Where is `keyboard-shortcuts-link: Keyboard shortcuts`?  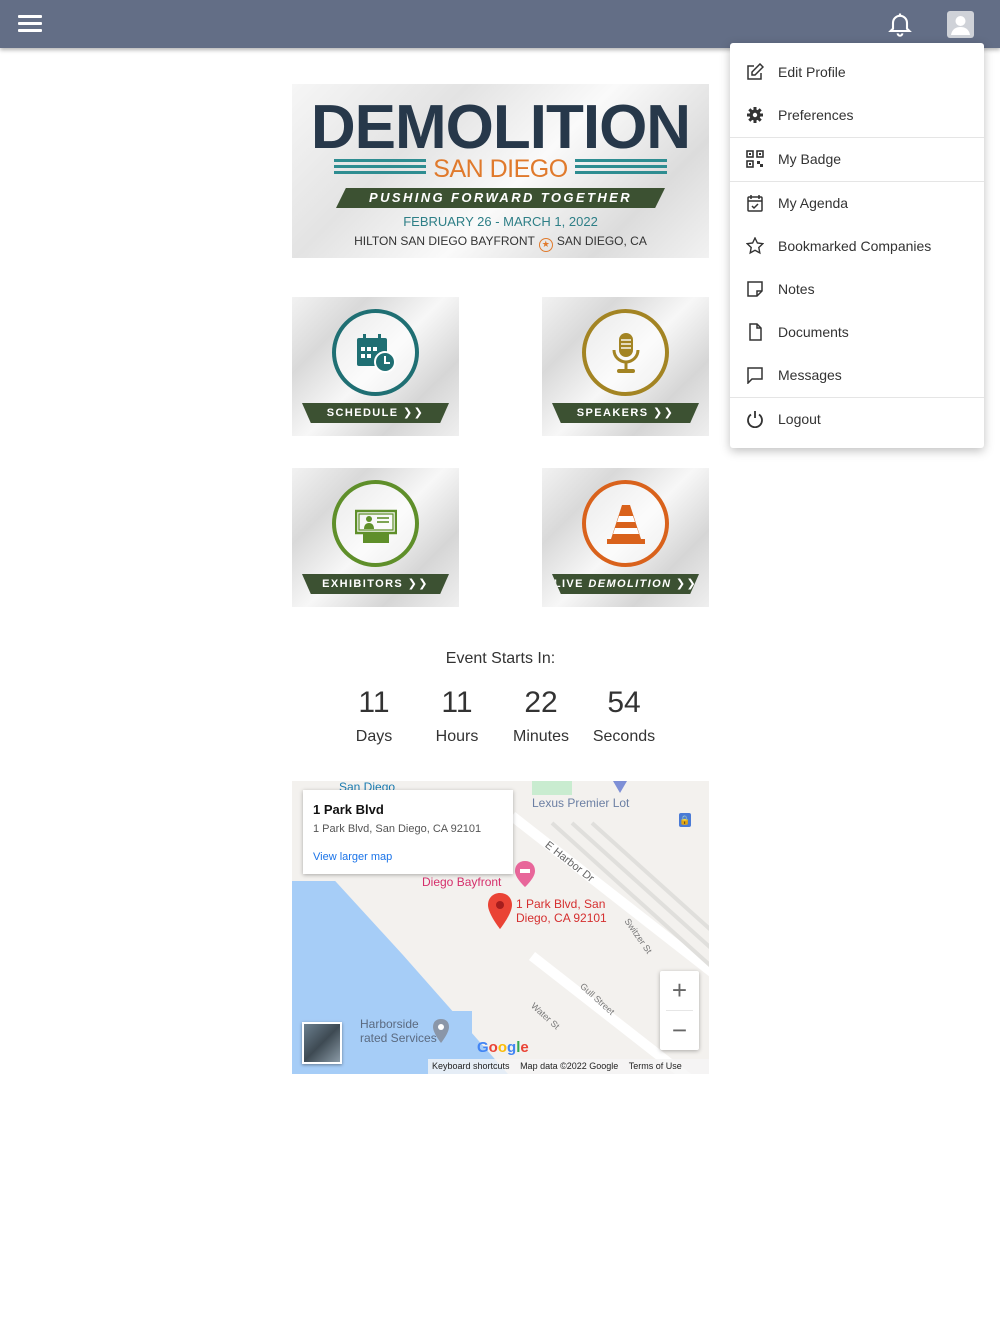
keyboard-shortcuts-link: Keyboard shortcuts is located at coordinates (471, 1066).